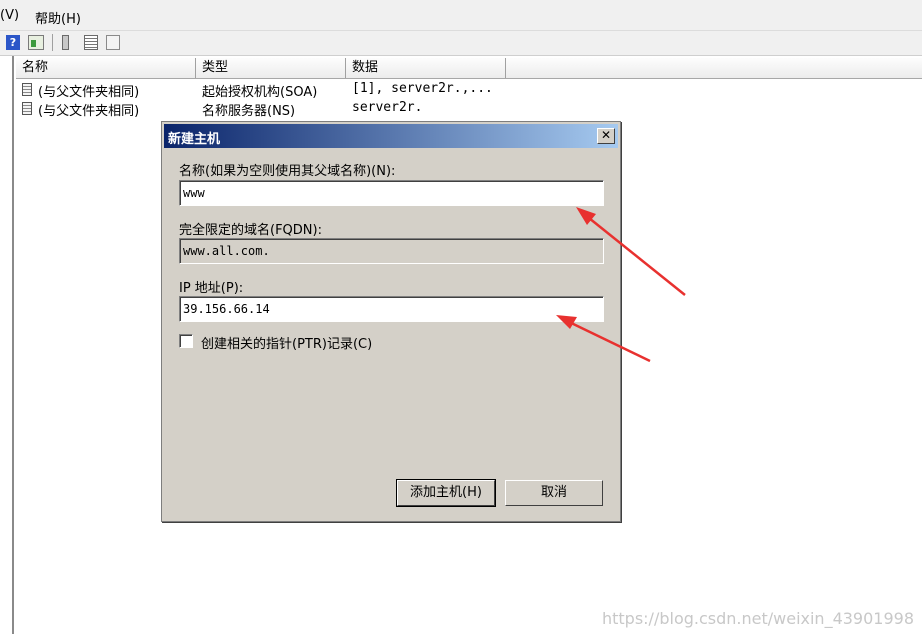  What do you see at coordinates (757, 618) in the screenshot?
I see `watermark: https://blog.csdn.net/weixin_43901998` at bounding box center [757, 618].